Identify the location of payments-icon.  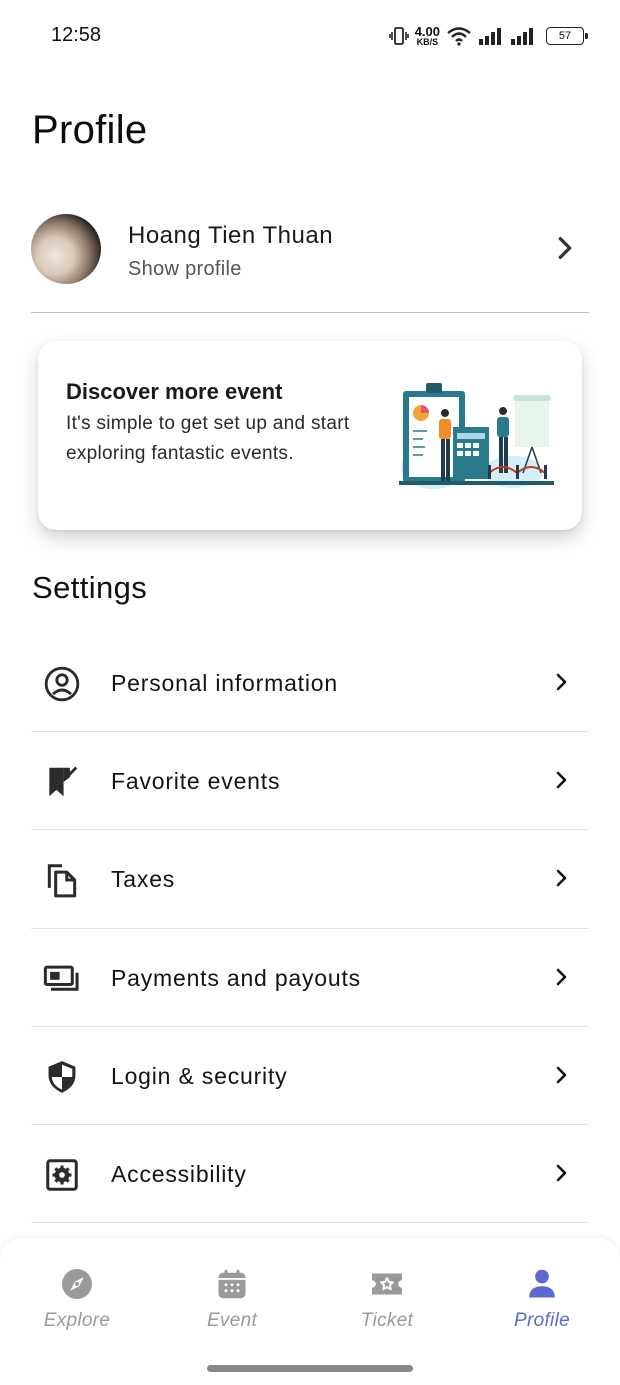
(61, 978).